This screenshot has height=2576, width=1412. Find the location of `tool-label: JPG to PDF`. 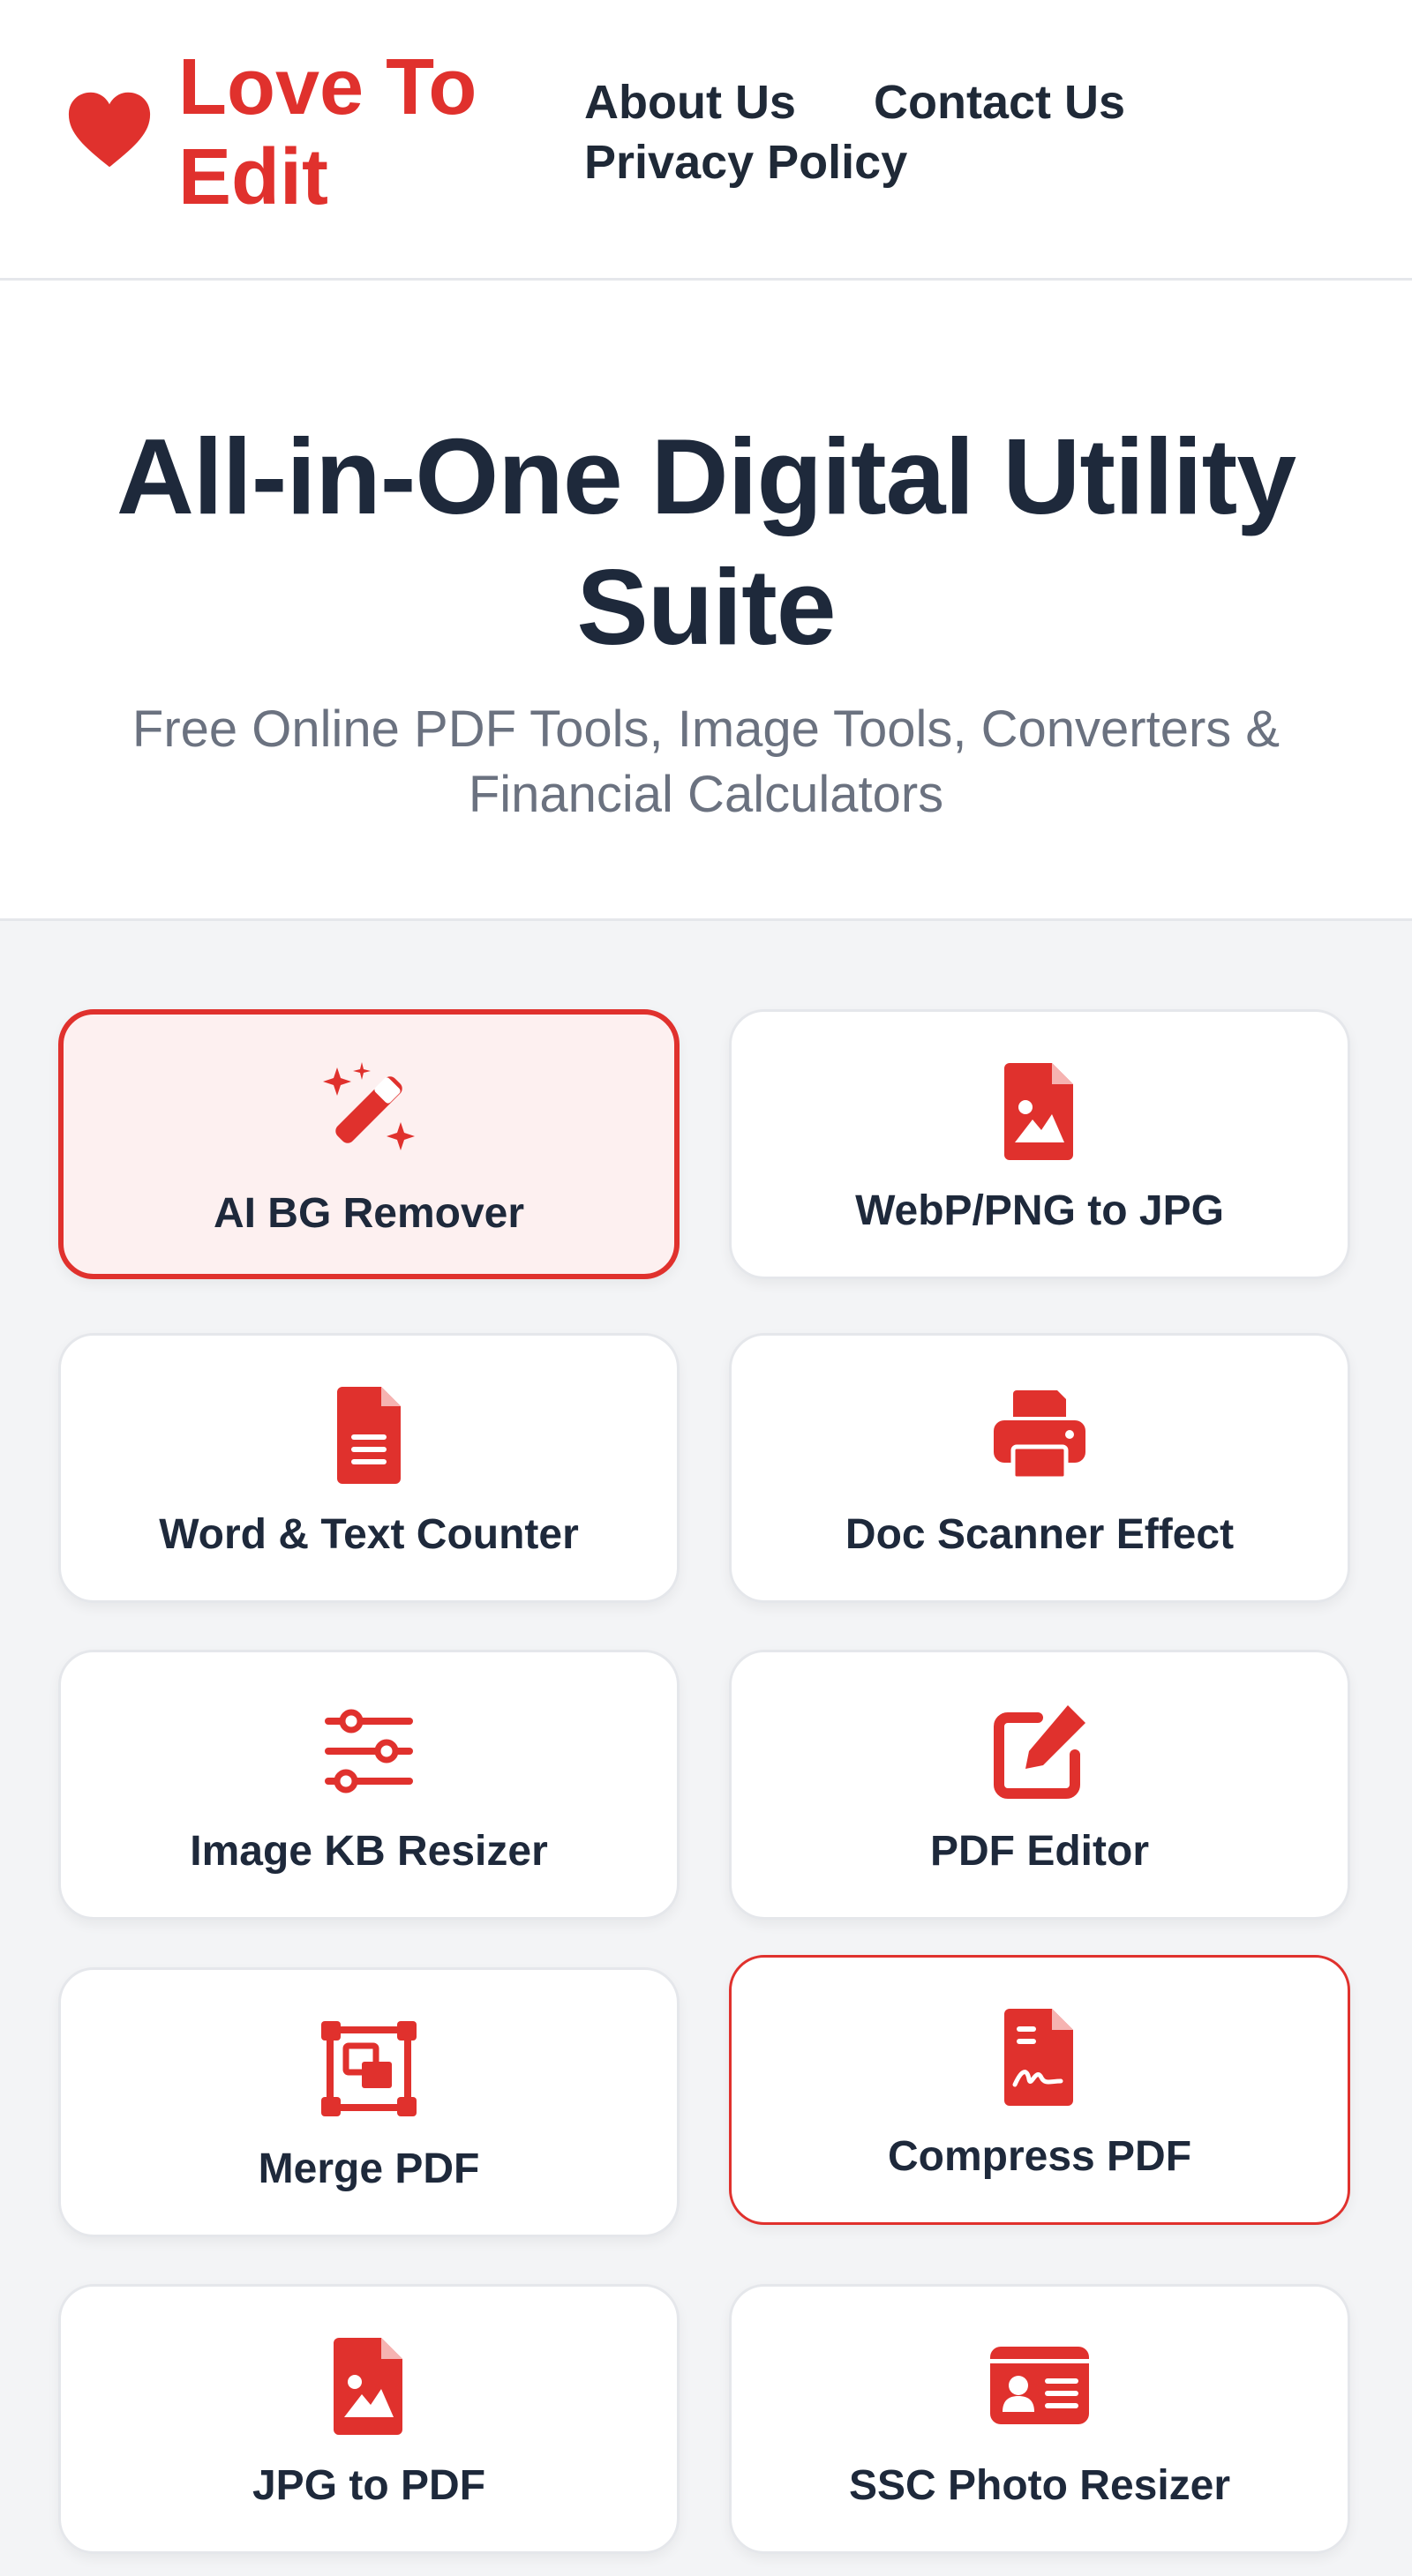

tool-label: JPG to PDF is located at coordinates (369, 2486).